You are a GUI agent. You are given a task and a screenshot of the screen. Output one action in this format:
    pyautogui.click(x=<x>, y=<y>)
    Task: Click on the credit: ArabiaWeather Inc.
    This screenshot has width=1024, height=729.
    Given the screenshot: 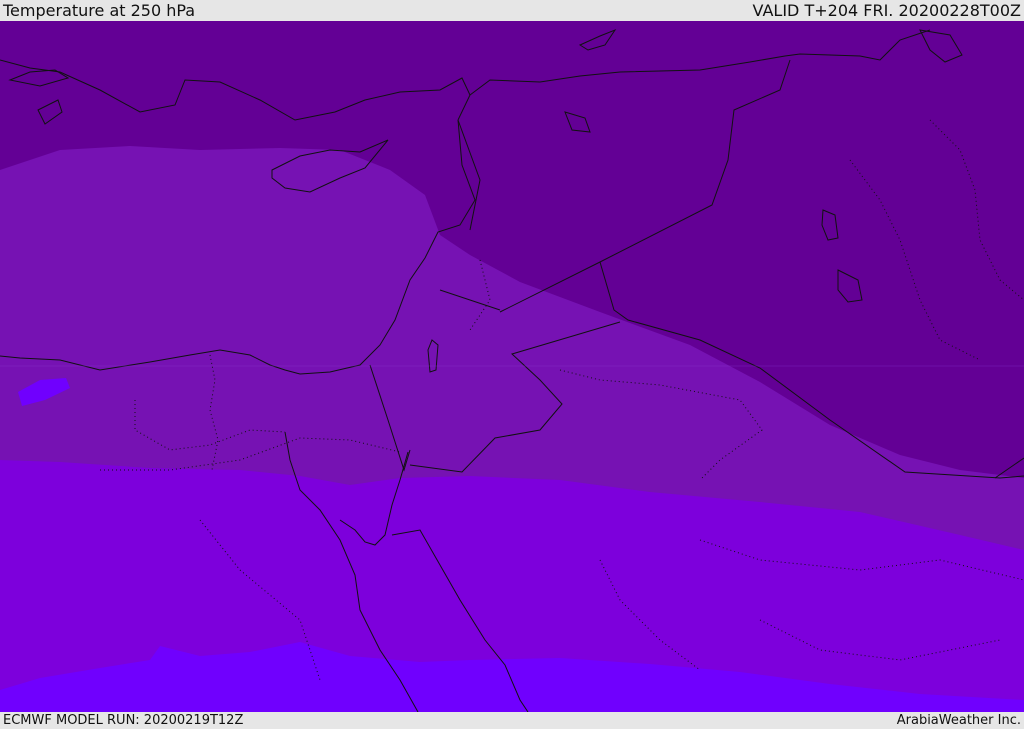 What is the action you would take?
    pyautogui.click(x=958, y=720)
    